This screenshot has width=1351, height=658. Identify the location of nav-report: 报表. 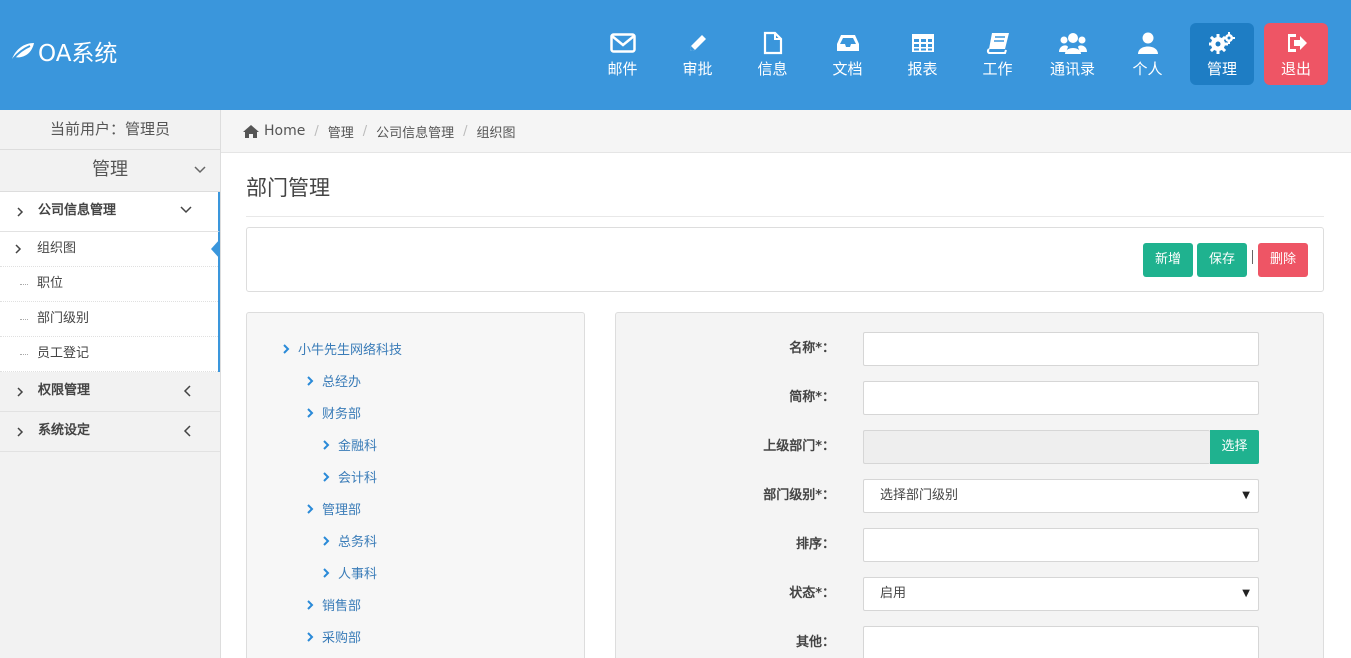
(922, 54).